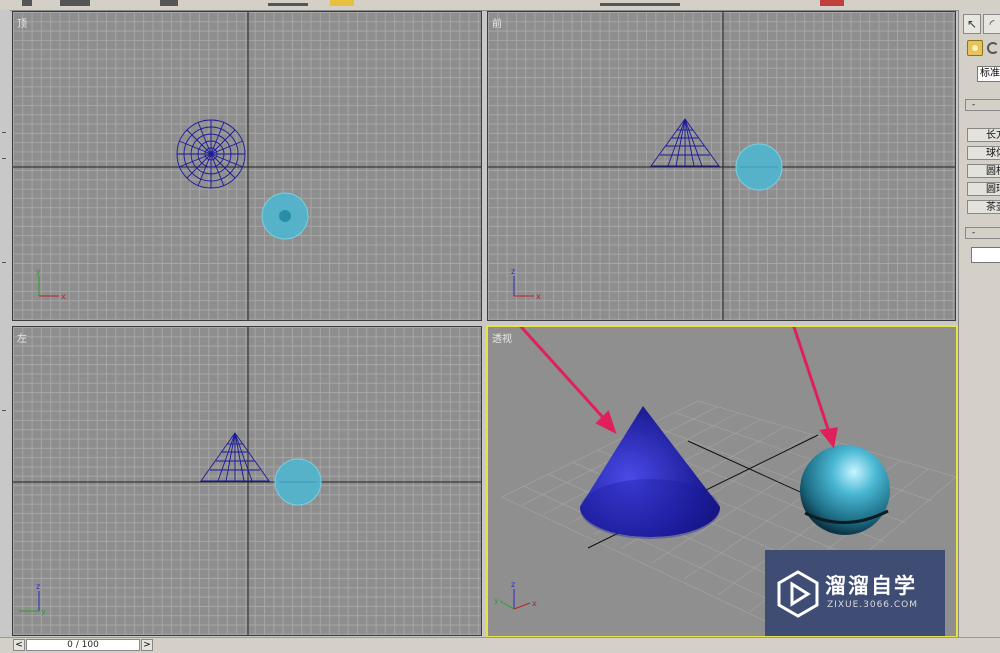  What do you see at coordinates (759, 167) in the screenshot?
I see `sphere-wireframe-front` at bounding box center [759, 167].